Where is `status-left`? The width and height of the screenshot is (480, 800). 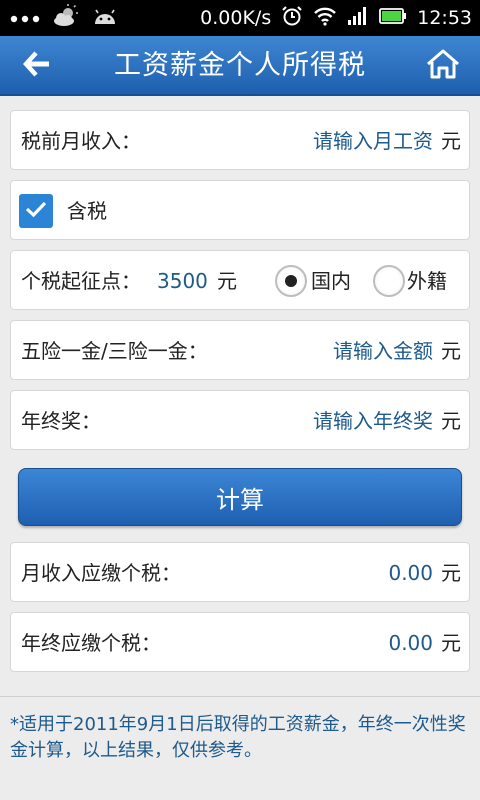 status-left is located at coordinates (64, 18).